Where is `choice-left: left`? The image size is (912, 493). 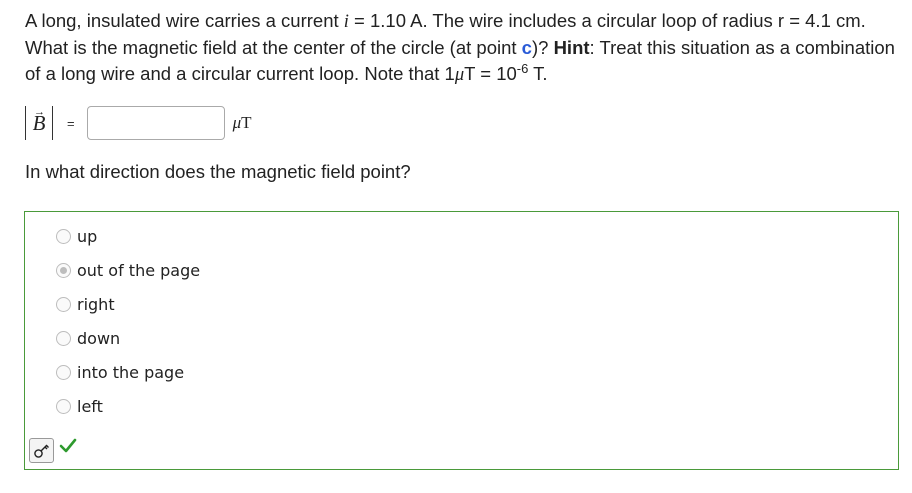
choice-left: left is located at coordinates (79, 406).